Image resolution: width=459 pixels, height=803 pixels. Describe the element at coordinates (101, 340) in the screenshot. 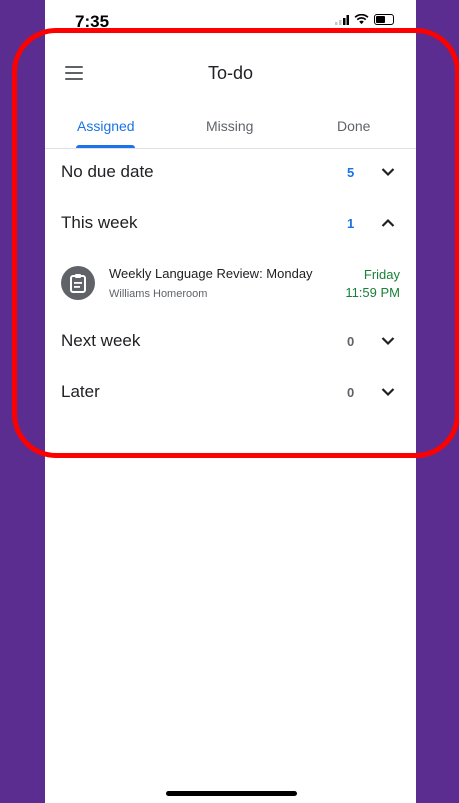

I see `section-title: Next week` at that location.